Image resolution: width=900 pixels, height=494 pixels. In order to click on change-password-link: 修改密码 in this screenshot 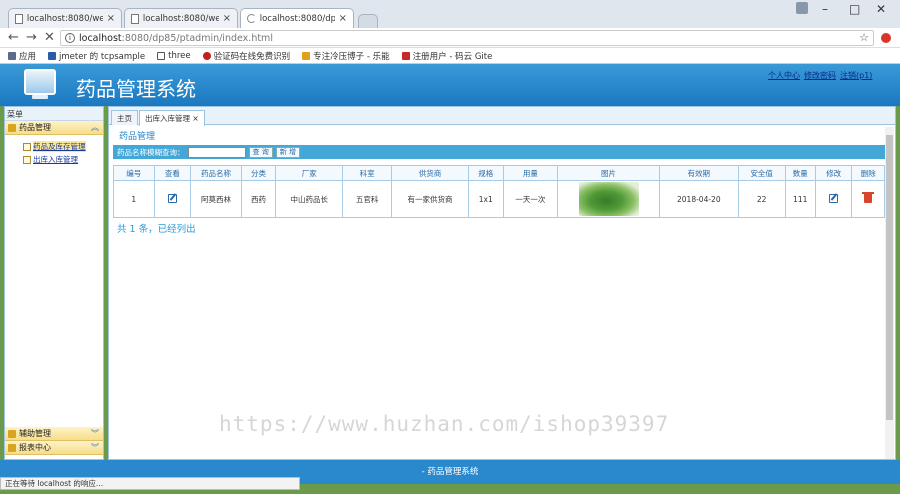, I will do `click(820, 75)`.